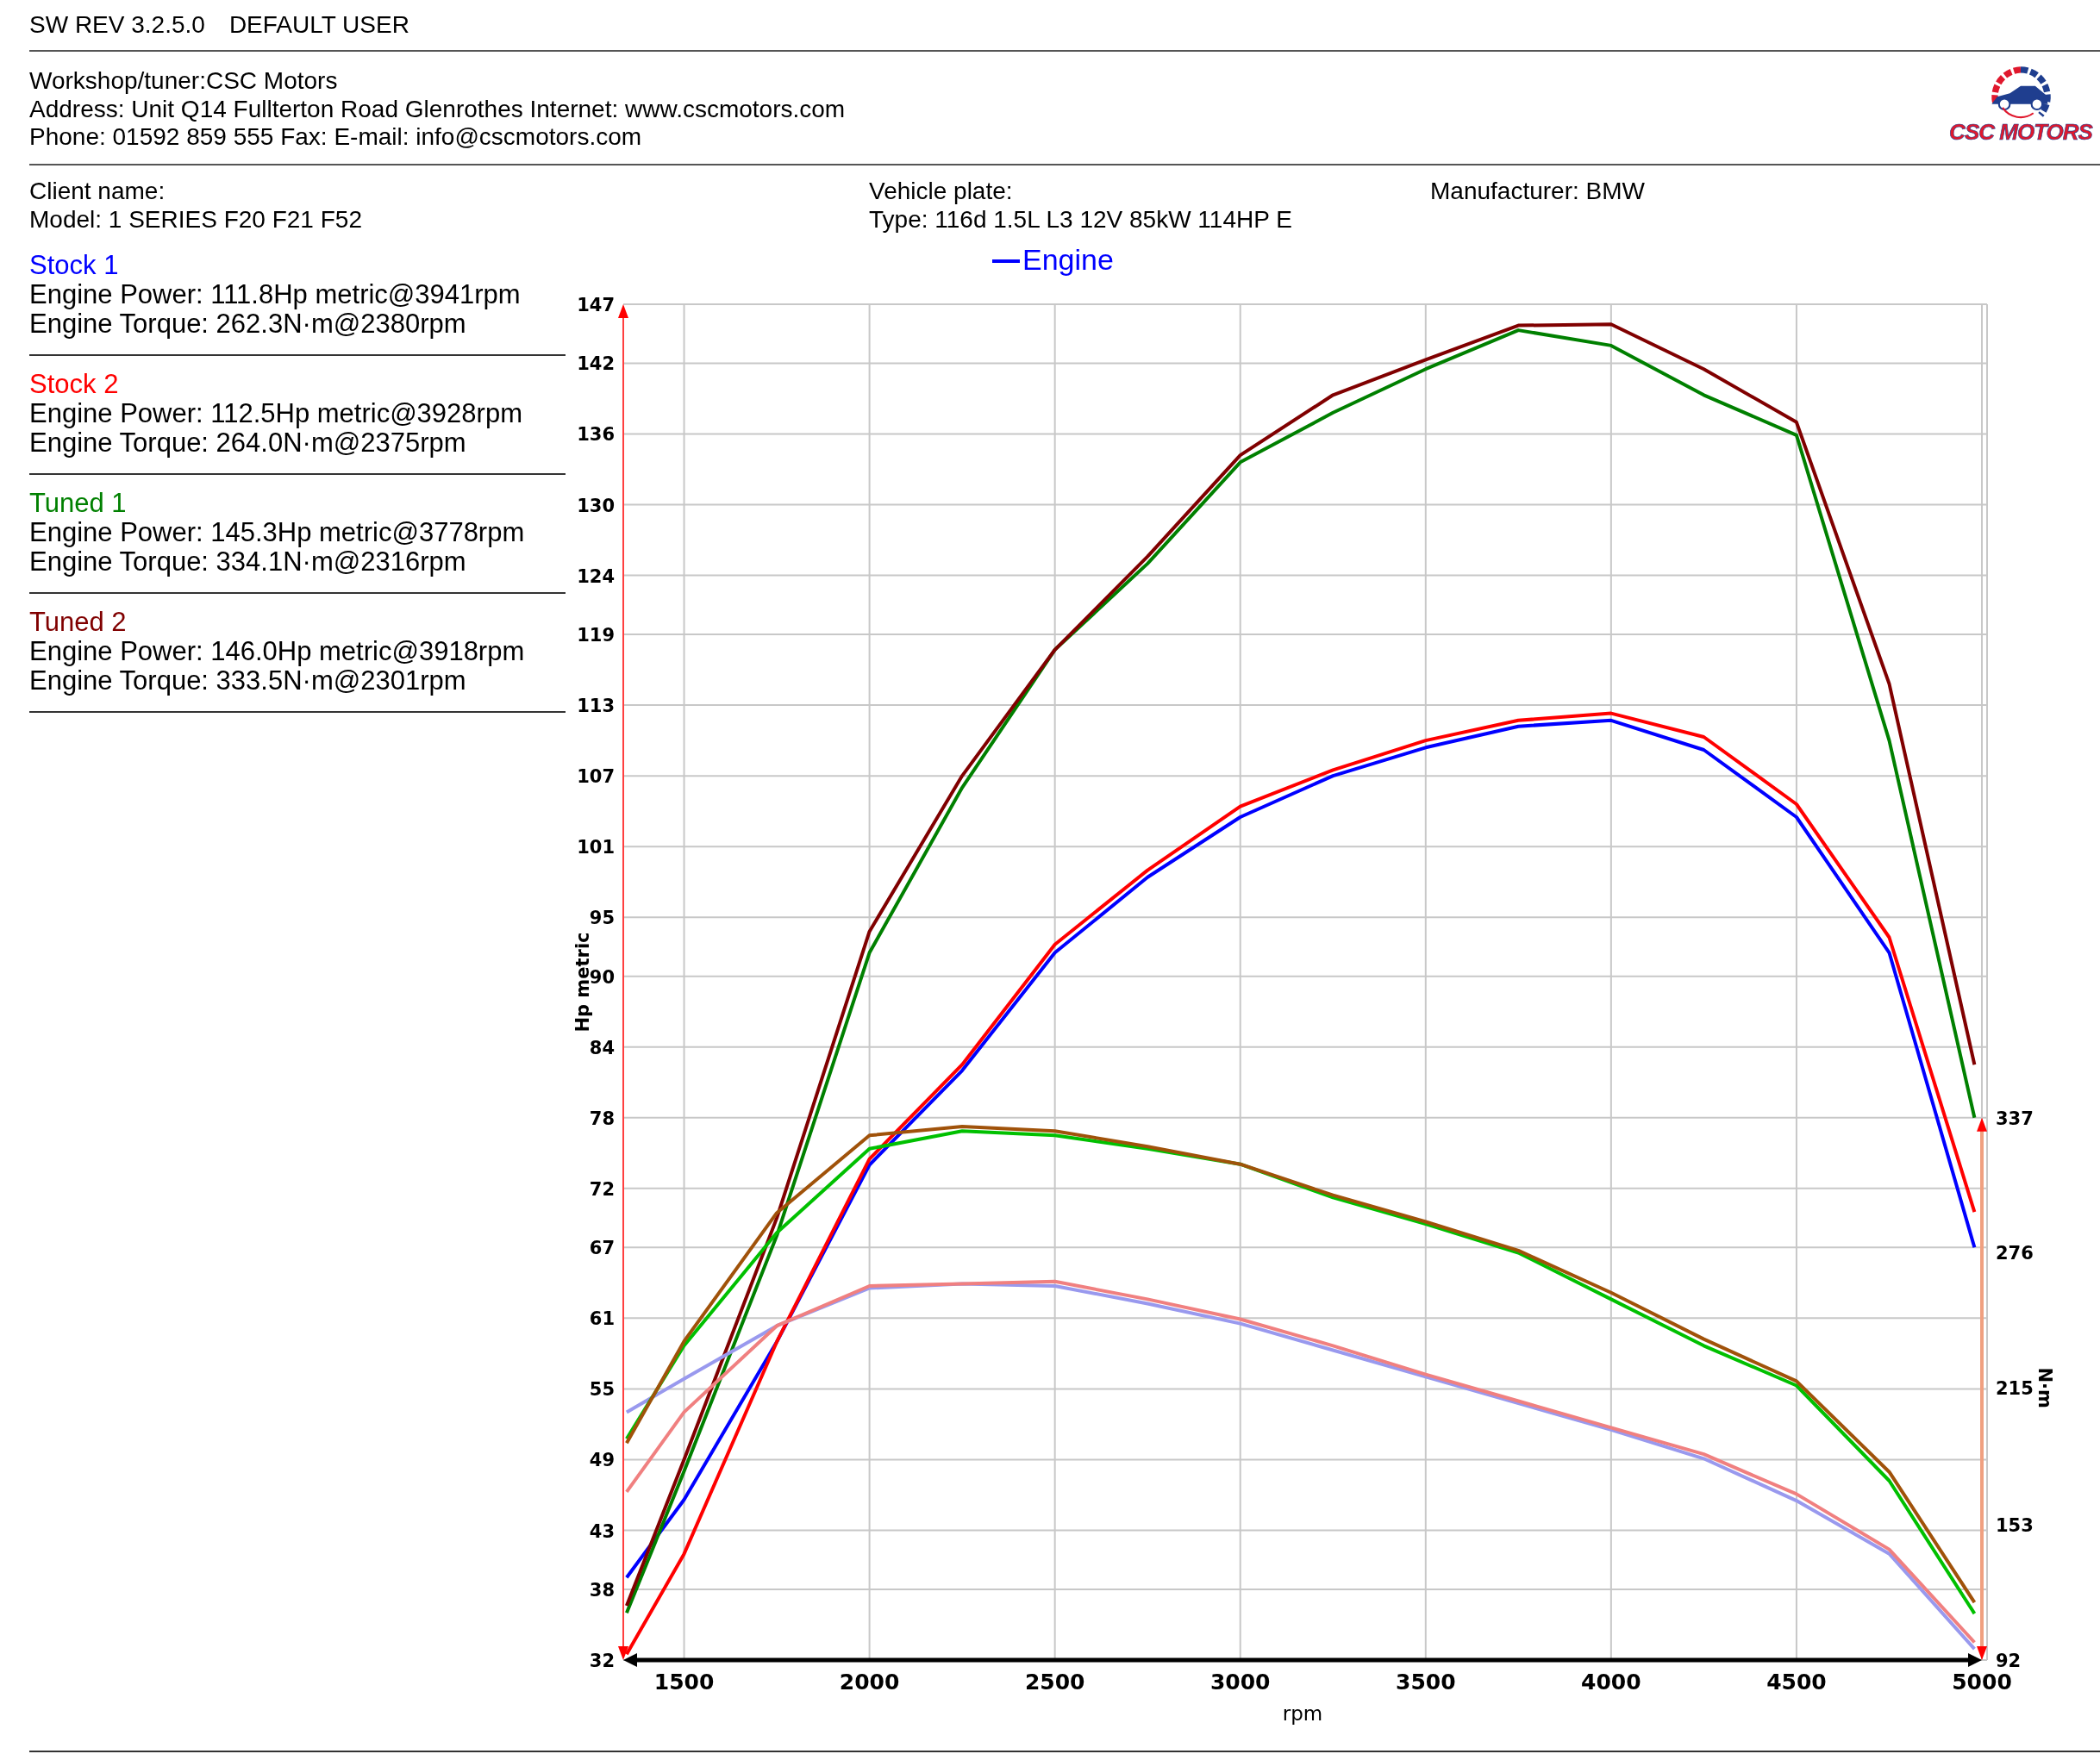  I want to click on axis-tick-label: 92, so click(2009, 1661).